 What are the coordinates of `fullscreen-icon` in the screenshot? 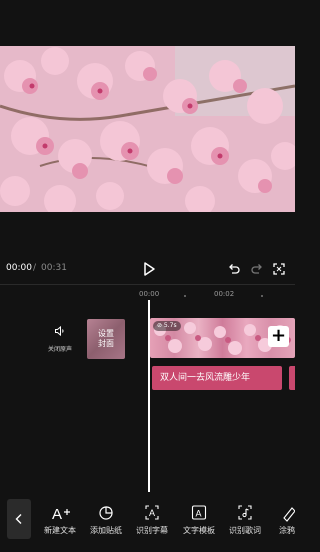 It's located at (279, 269).